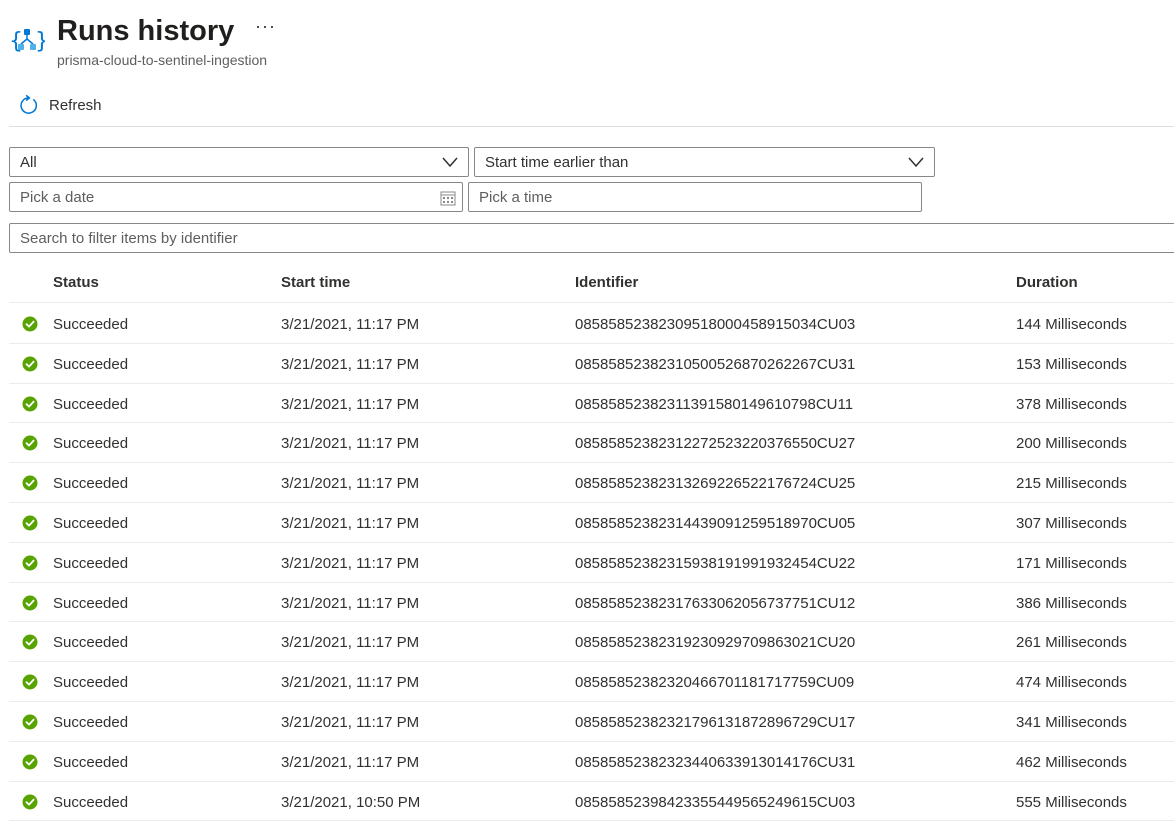  Describe the element at coordinates (715, 802) in the screenshot. I see `identifier-cell: 08585852398423355449565249615CU03` at that location.